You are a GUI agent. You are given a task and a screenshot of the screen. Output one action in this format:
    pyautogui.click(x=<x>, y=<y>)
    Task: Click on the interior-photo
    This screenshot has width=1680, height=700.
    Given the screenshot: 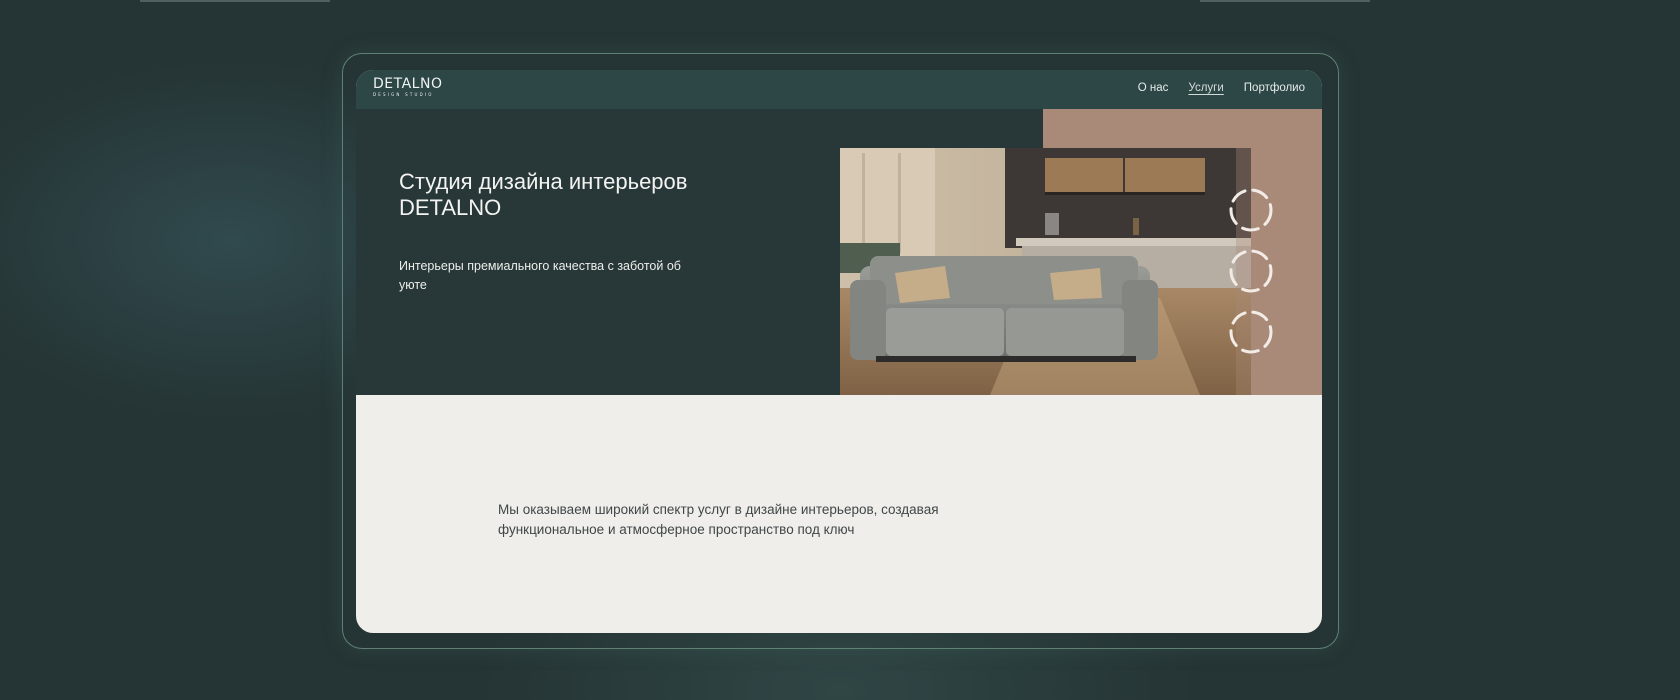 What is the action you would take?
    pyautogui.click(x=1045, y=271)
    